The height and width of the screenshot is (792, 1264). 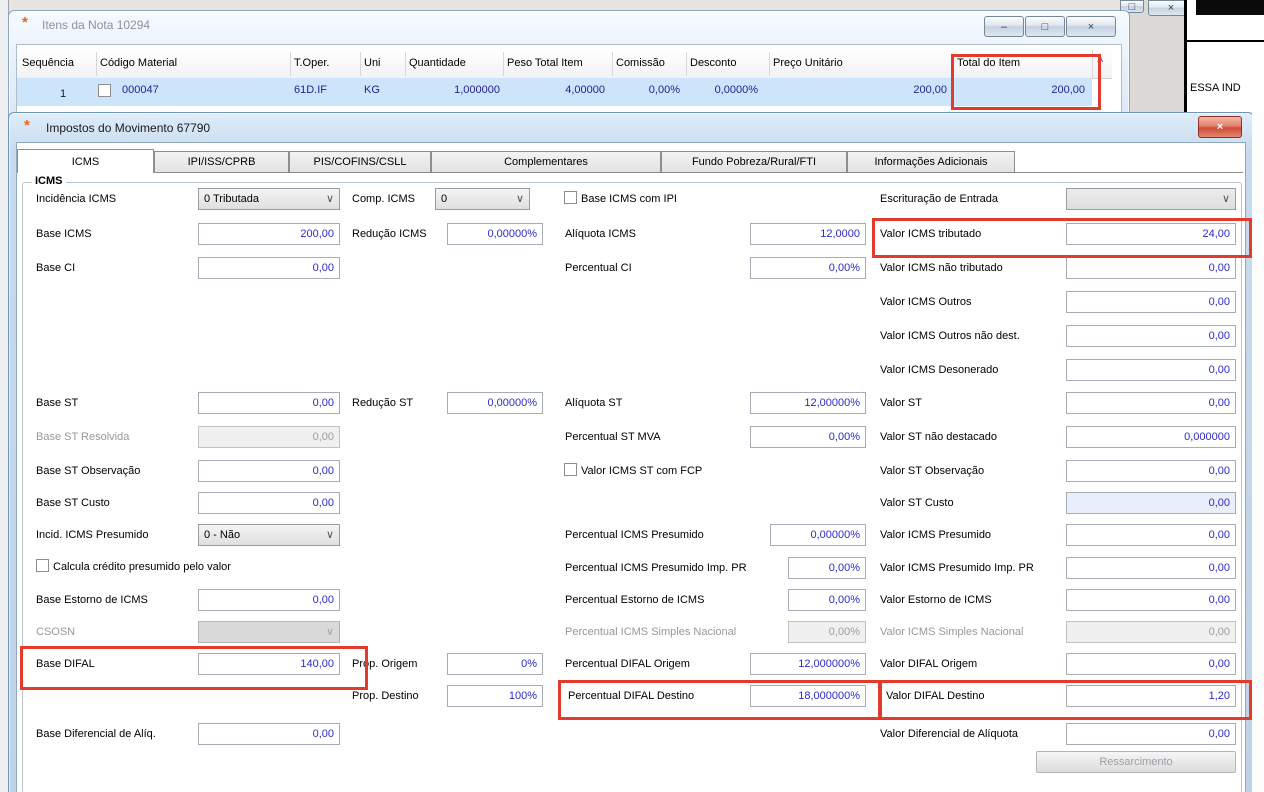 I want to click on comp-icms-select: 0 ∨, so click(x=482, y=199).